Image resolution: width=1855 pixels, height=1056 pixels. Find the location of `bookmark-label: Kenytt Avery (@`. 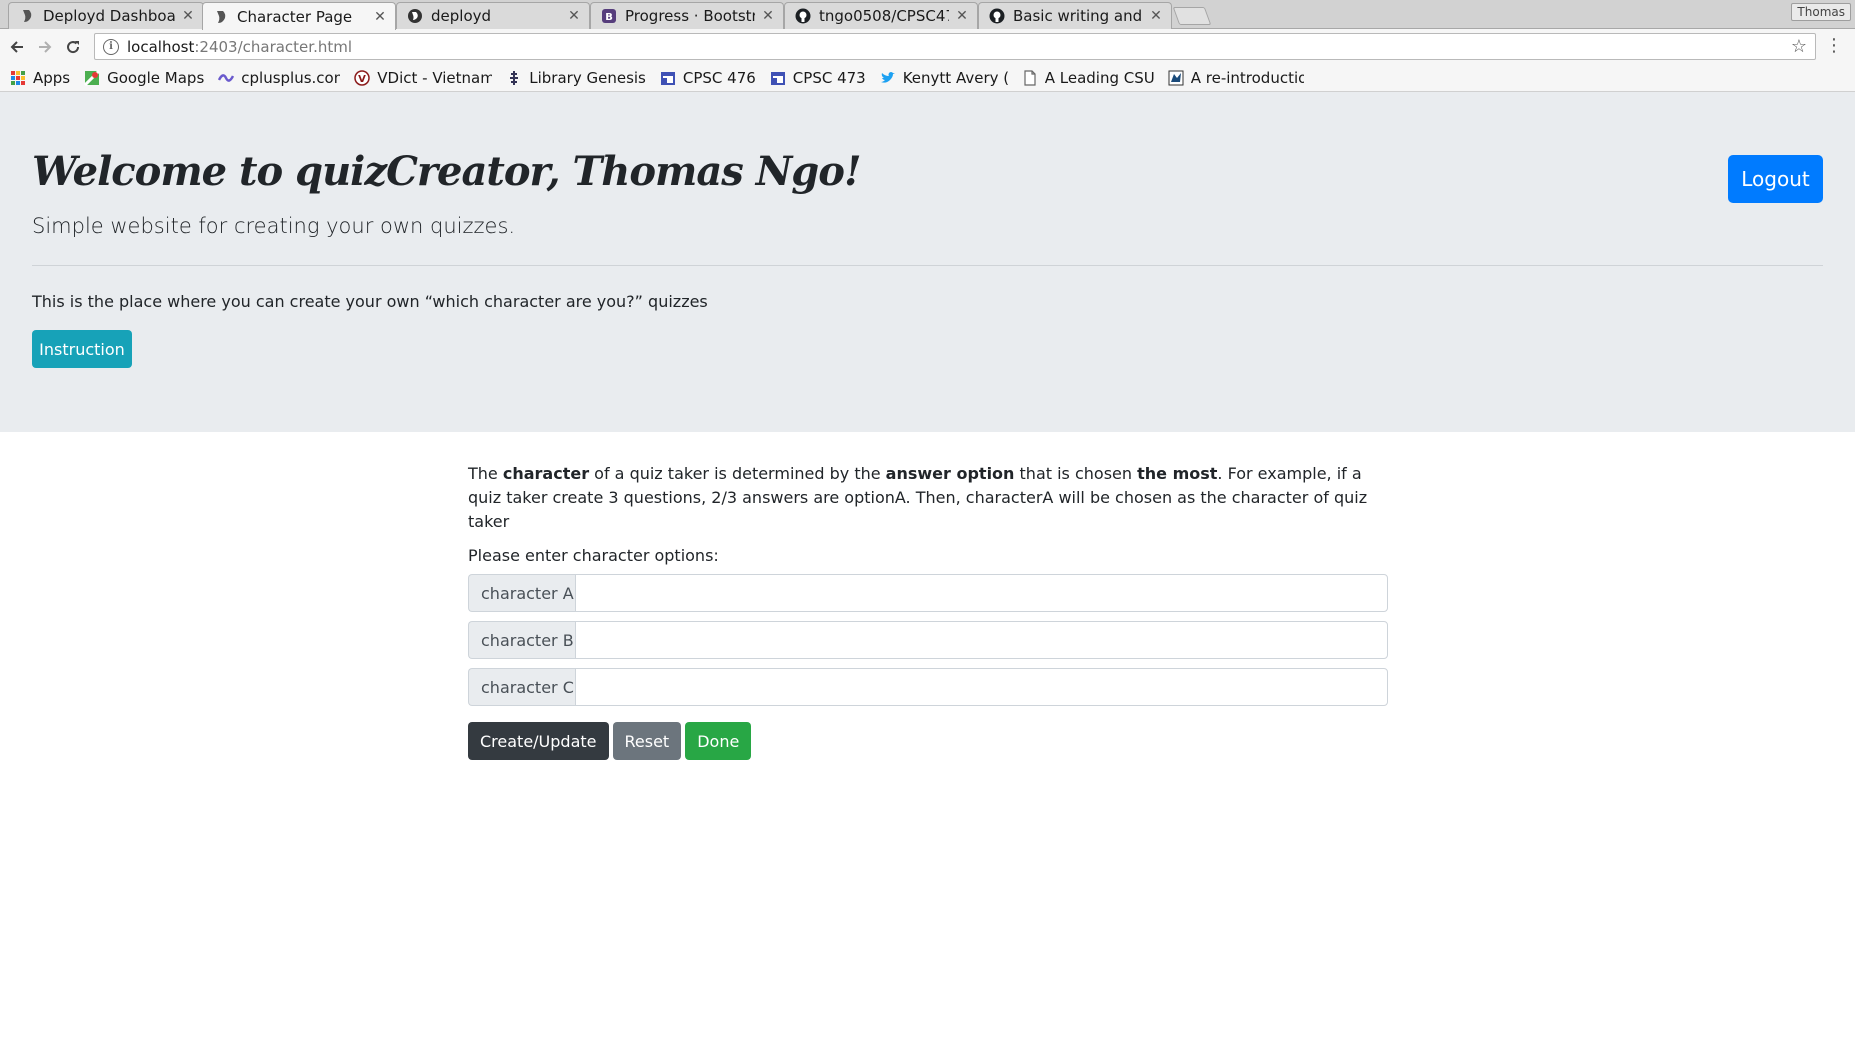

bookmark-label: Kenytt Avery (@ is located at coordinates (955, 77).